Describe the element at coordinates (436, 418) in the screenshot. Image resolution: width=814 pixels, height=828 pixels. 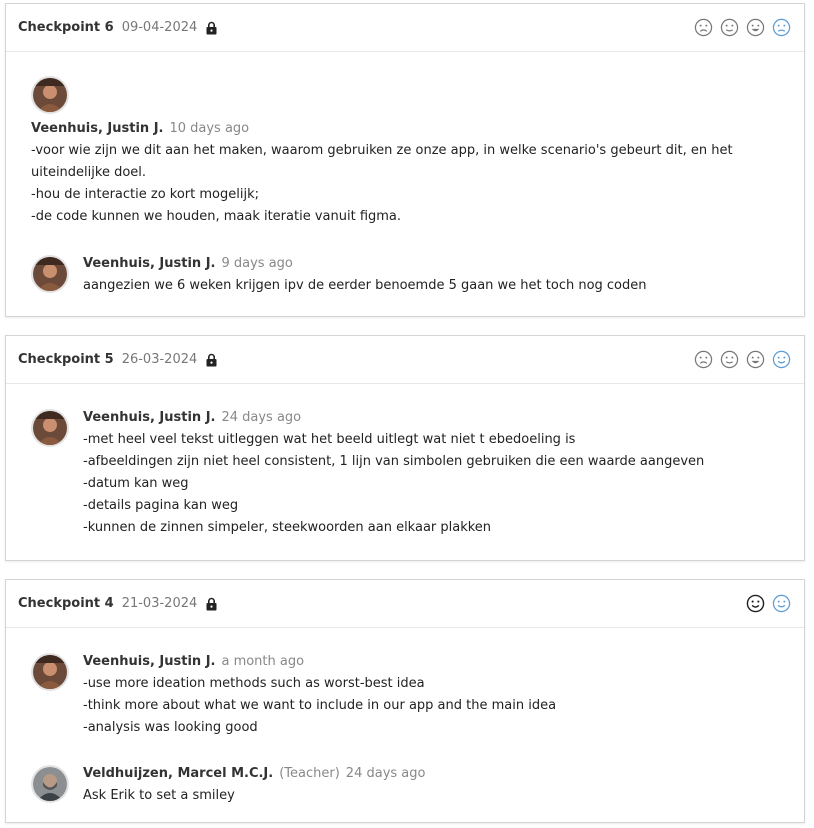
I see `comment-meta: Veenhuis, Justin J. 24 days ago` at that location.